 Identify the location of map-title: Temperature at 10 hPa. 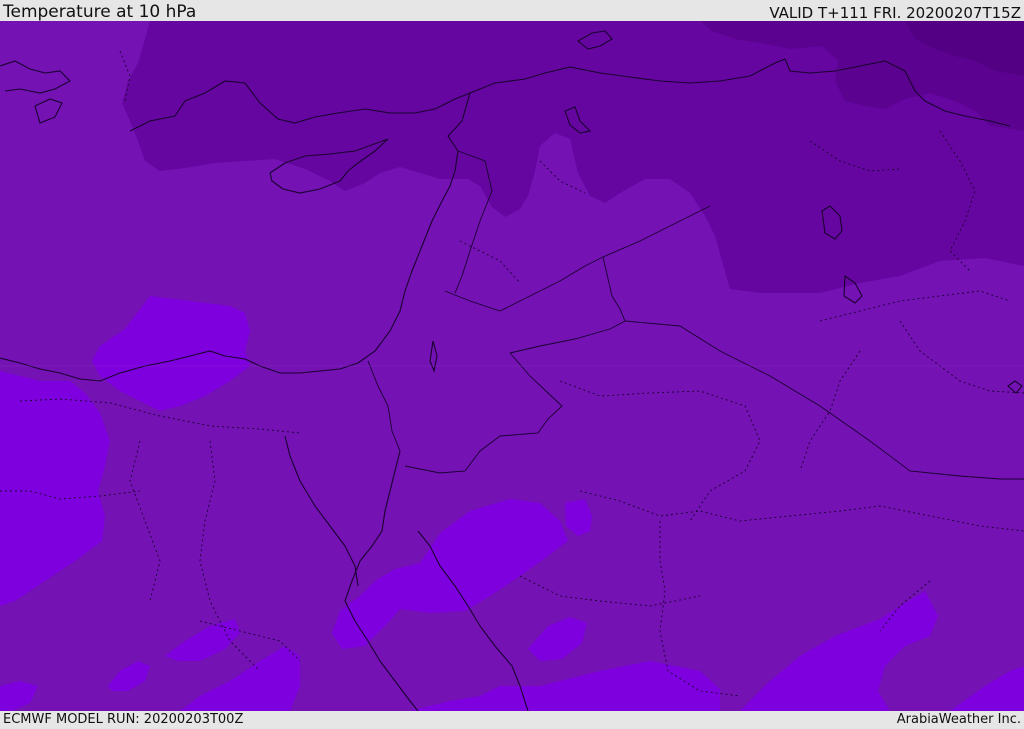
(100, 12).